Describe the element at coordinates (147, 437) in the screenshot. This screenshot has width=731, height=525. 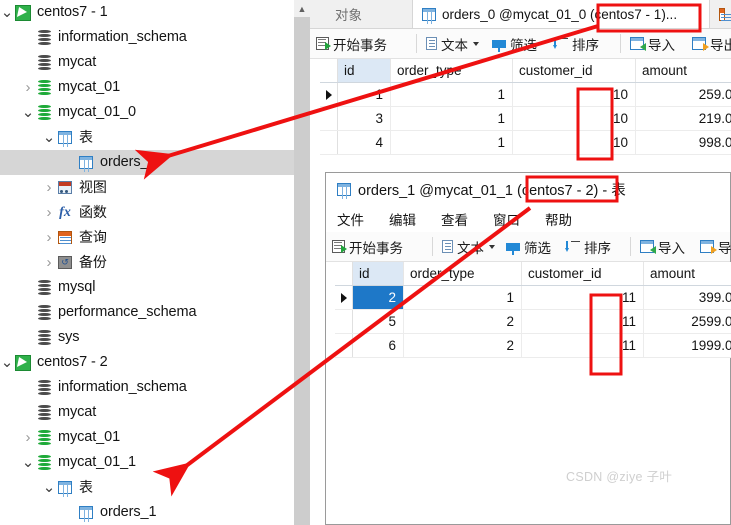
I see `tree-item-mycat_01: › mycat_01` at that location.